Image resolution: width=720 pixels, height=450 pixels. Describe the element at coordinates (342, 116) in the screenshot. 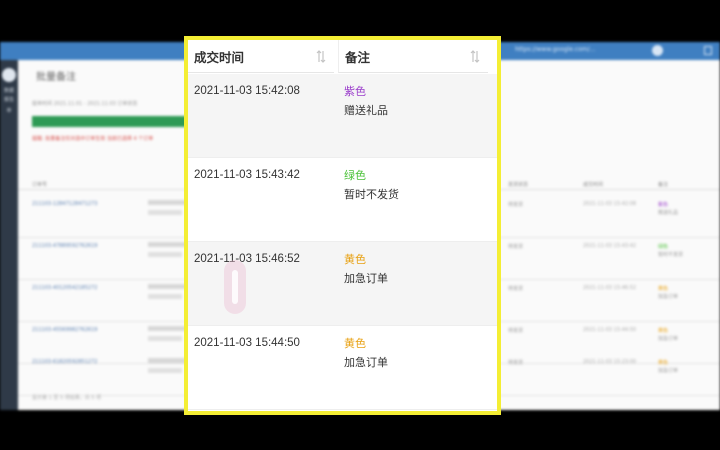

I see `table-row: 2021-11-03 15:42:08 紫色 赠送礼品` at that location.